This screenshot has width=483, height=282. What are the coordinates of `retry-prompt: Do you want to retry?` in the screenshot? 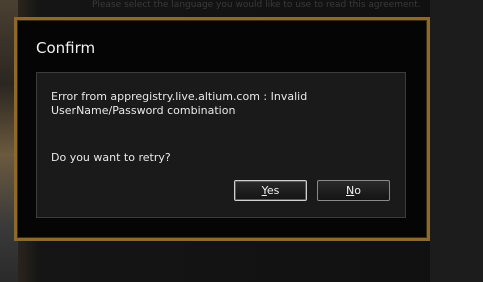 It's located at (111, 157).